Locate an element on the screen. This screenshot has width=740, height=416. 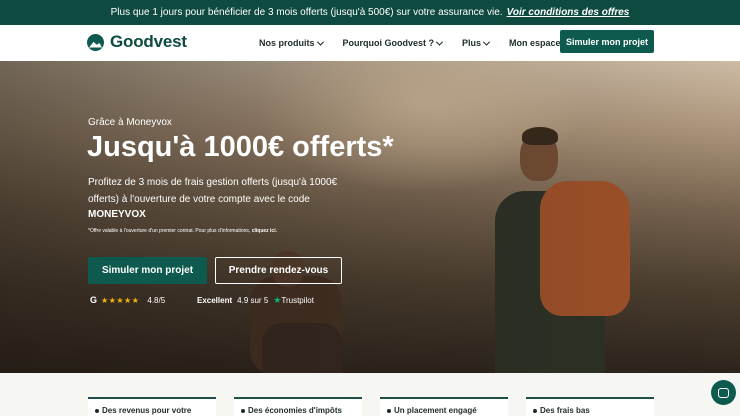
feature-card-impots: Des économies d'impôts is located at coordinates (298, 406).